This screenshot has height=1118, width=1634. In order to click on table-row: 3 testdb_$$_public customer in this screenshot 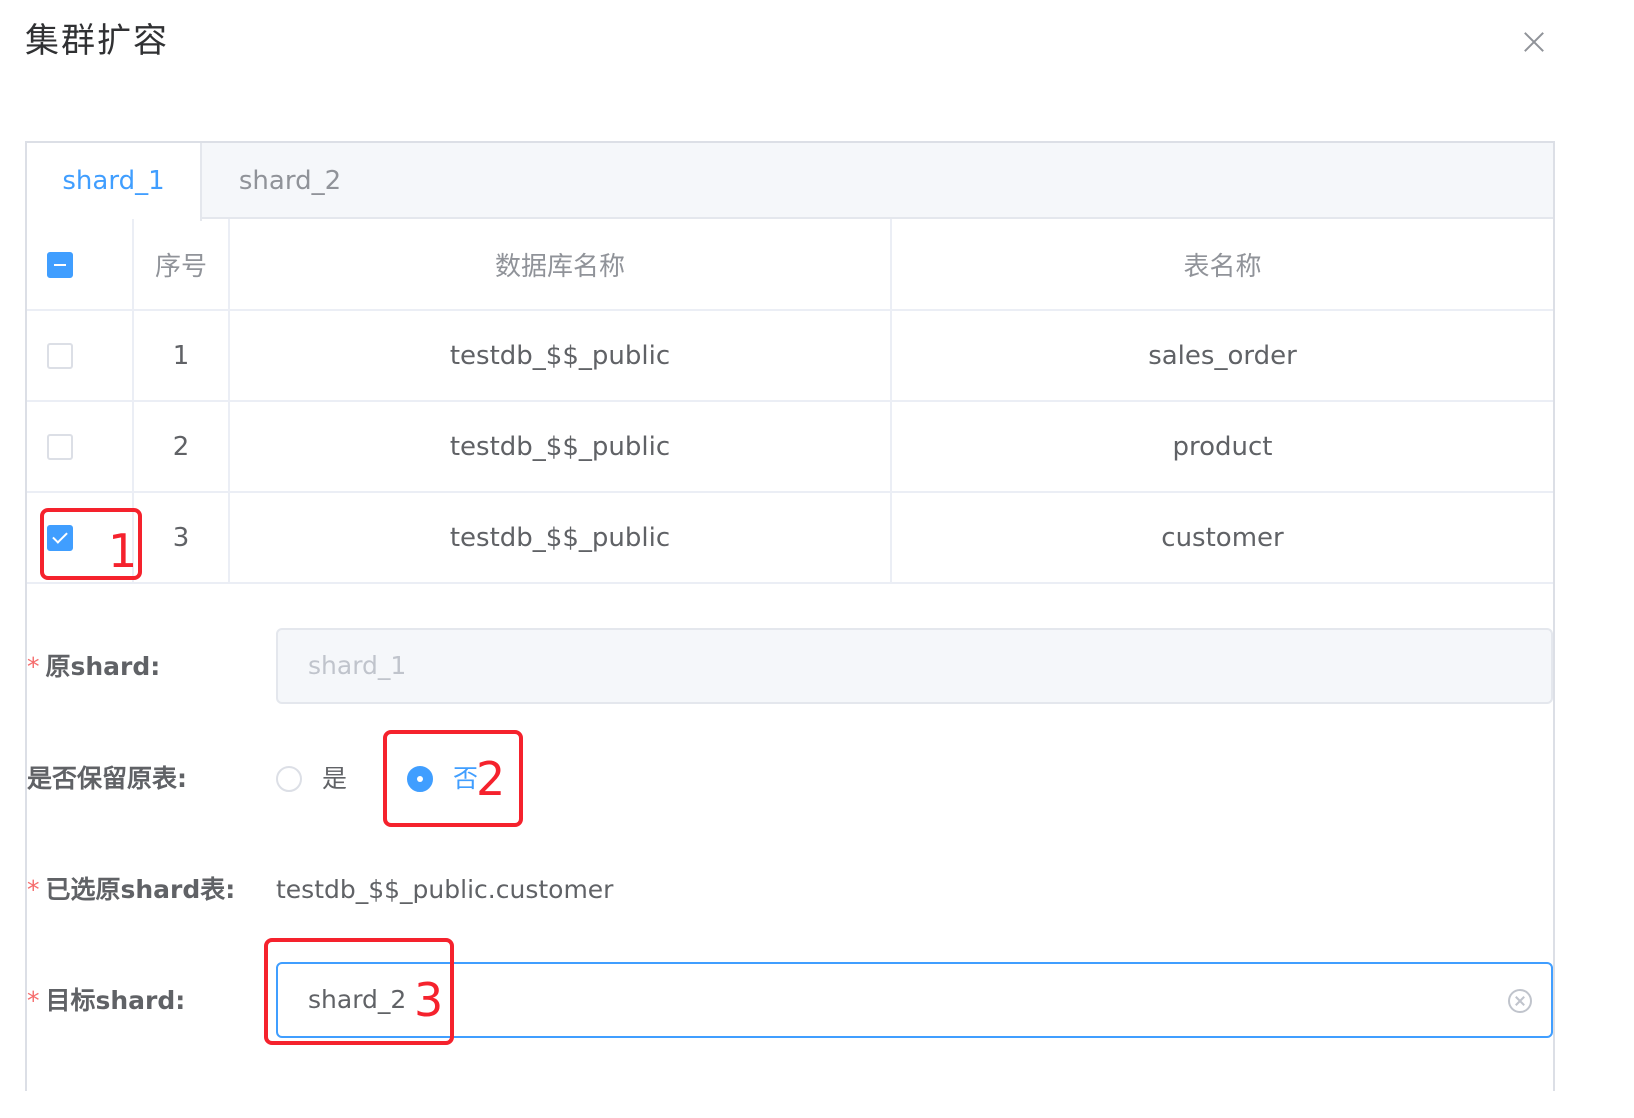, I will do `click(790, 537)`.